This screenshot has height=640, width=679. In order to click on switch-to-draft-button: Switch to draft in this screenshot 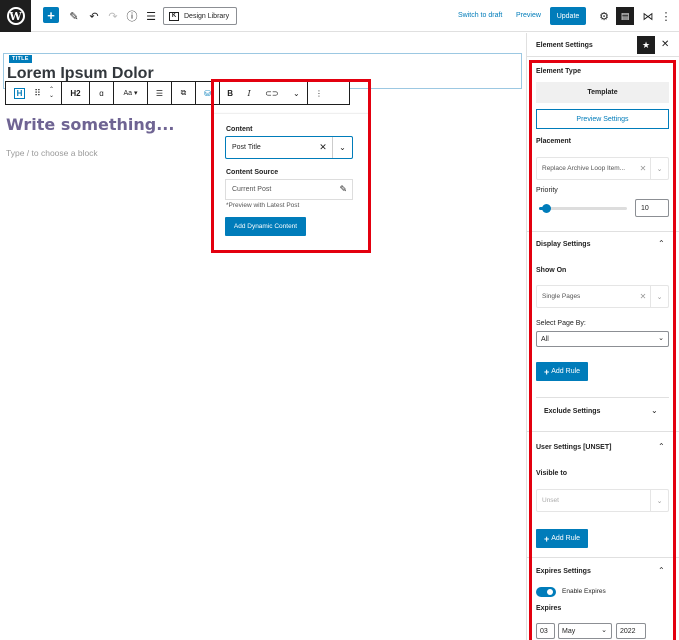, I will do `click(480, 15)`.